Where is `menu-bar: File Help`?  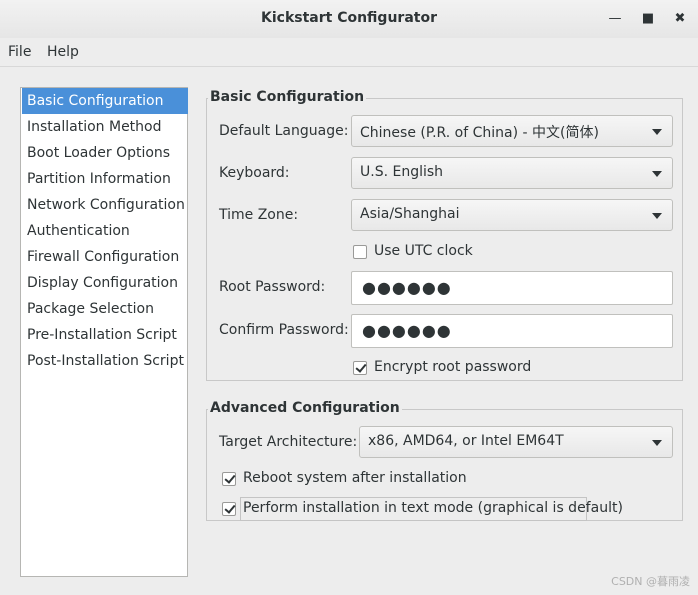
menu-bar: File Help is located at coordinates (349, 52).